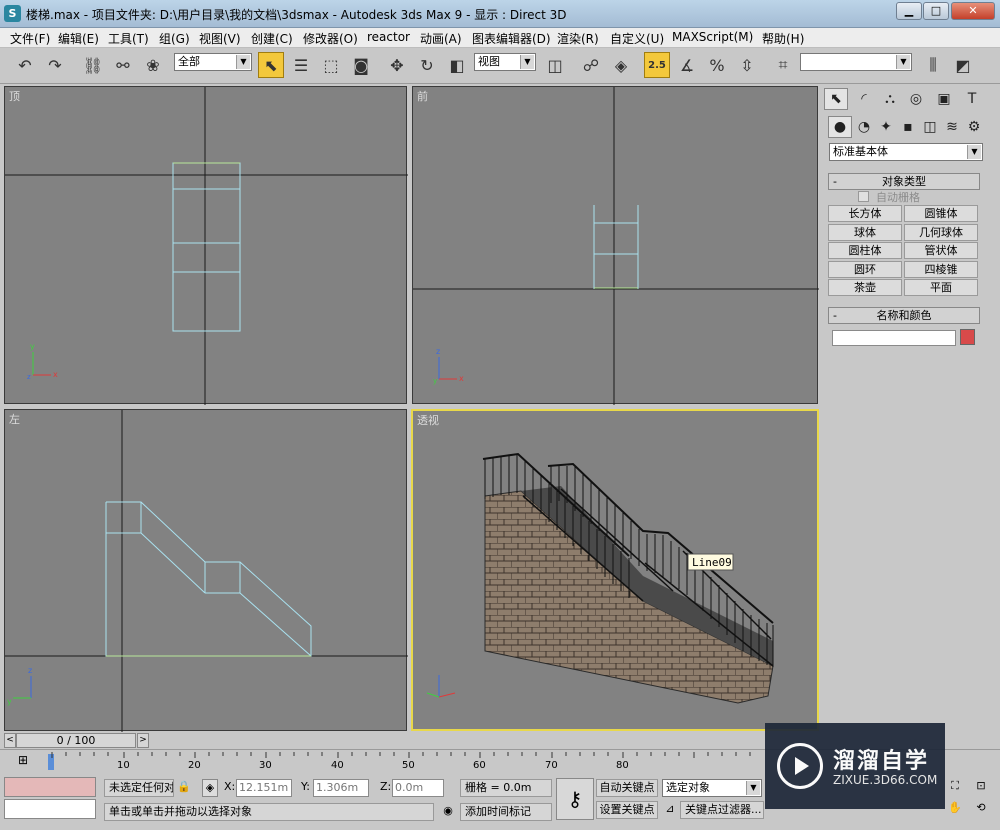  I want to click on lock-icon: 🔒, so click(184, 788).